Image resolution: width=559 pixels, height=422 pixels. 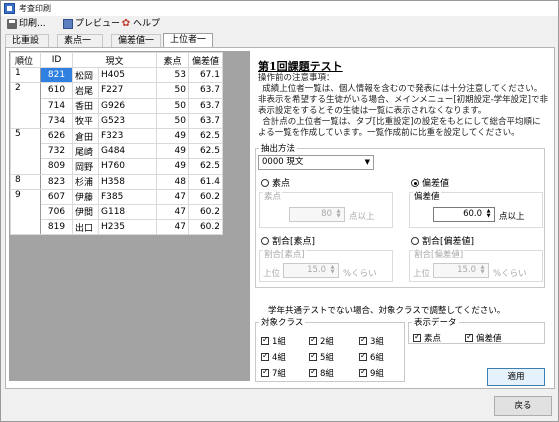 I want to click on checkbox-class-8: 8組, so click(x=321, y=373).